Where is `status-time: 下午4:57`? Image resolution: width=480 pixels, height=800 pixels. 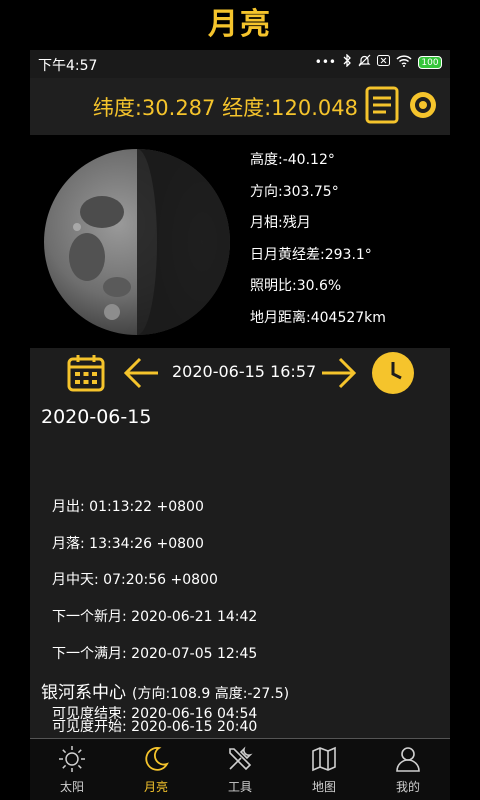
status-time: 下午4:57 is located at coordinates (68, 66).